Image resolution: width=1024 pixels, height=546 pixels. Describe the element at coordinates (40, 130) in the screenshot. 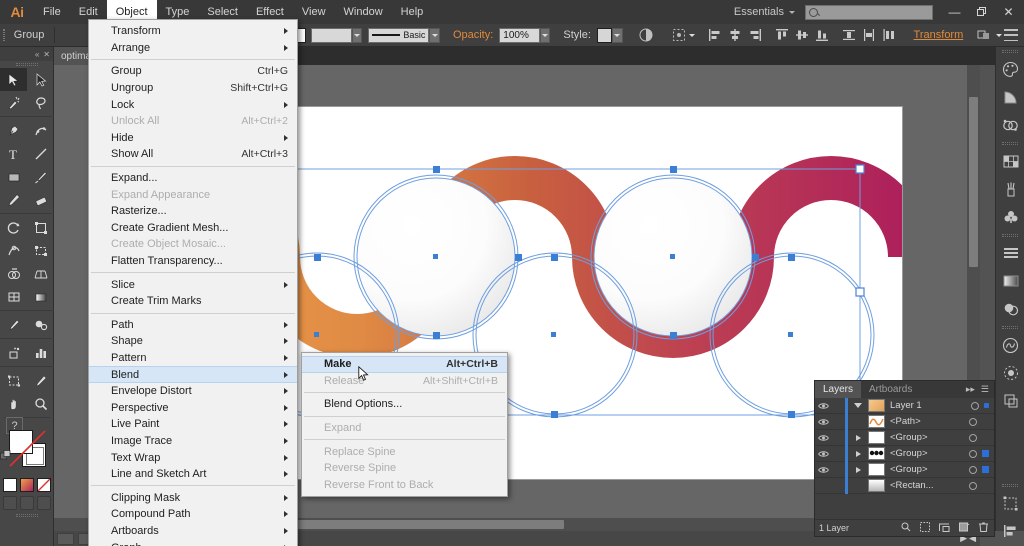

I see `curvature-tool` at that location.